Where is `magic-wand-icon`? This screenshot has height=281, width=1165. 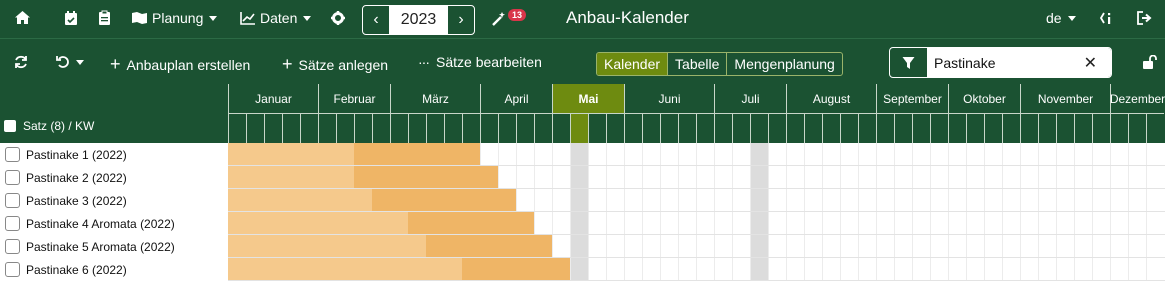
magic-wand-icon is located at coordinates (499, 19).